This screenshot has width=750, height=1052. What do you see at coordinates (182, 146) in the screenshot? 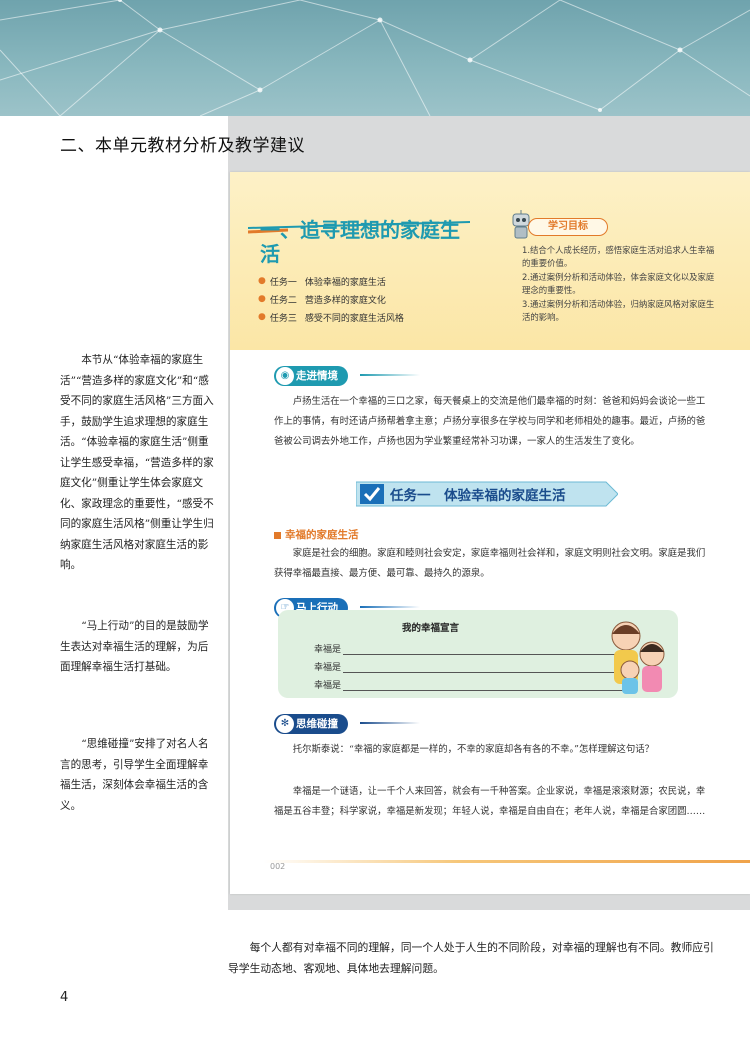
I see `section-title: 二、本单元教材分析及教学建议` at bounding box center [182, 146].